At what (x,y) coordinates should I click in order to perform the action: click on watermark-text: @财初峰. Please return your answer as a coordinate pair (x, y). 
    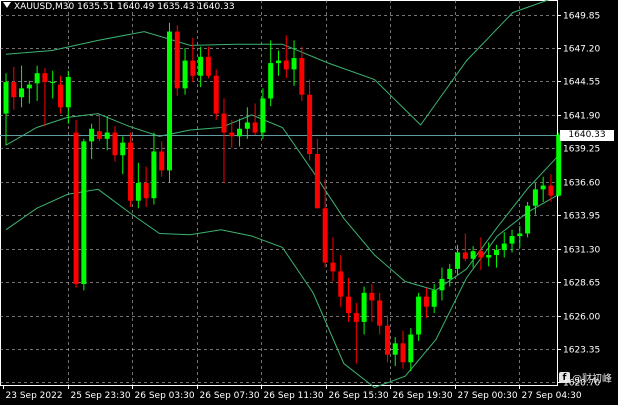
    Looking at the image, I should click on (592, 379).